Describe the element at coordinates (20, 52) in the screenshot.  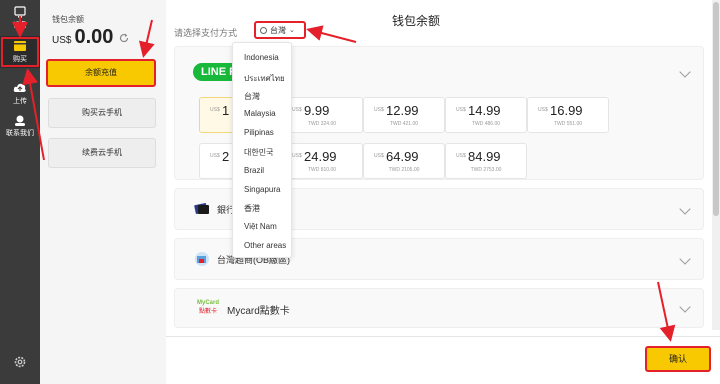
I see `nav-item-buy: 购买` at that location.